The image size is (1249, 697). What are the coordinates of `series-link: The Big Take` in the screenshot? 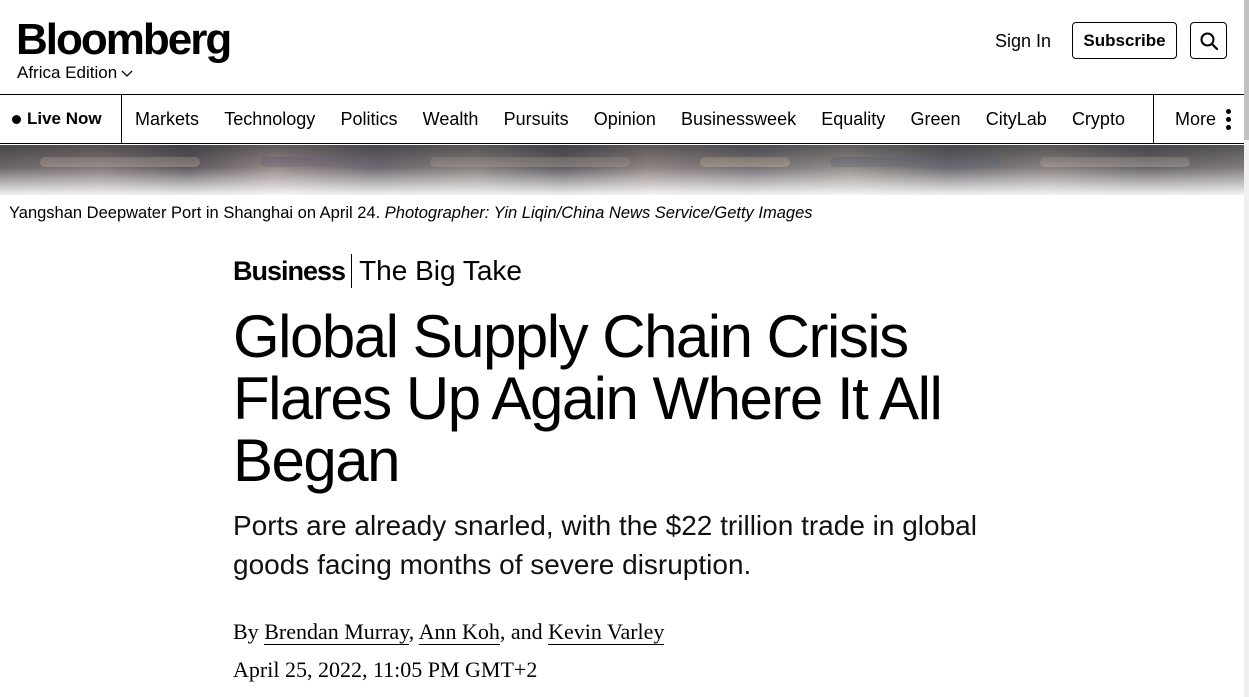 It's located at (440, 271).